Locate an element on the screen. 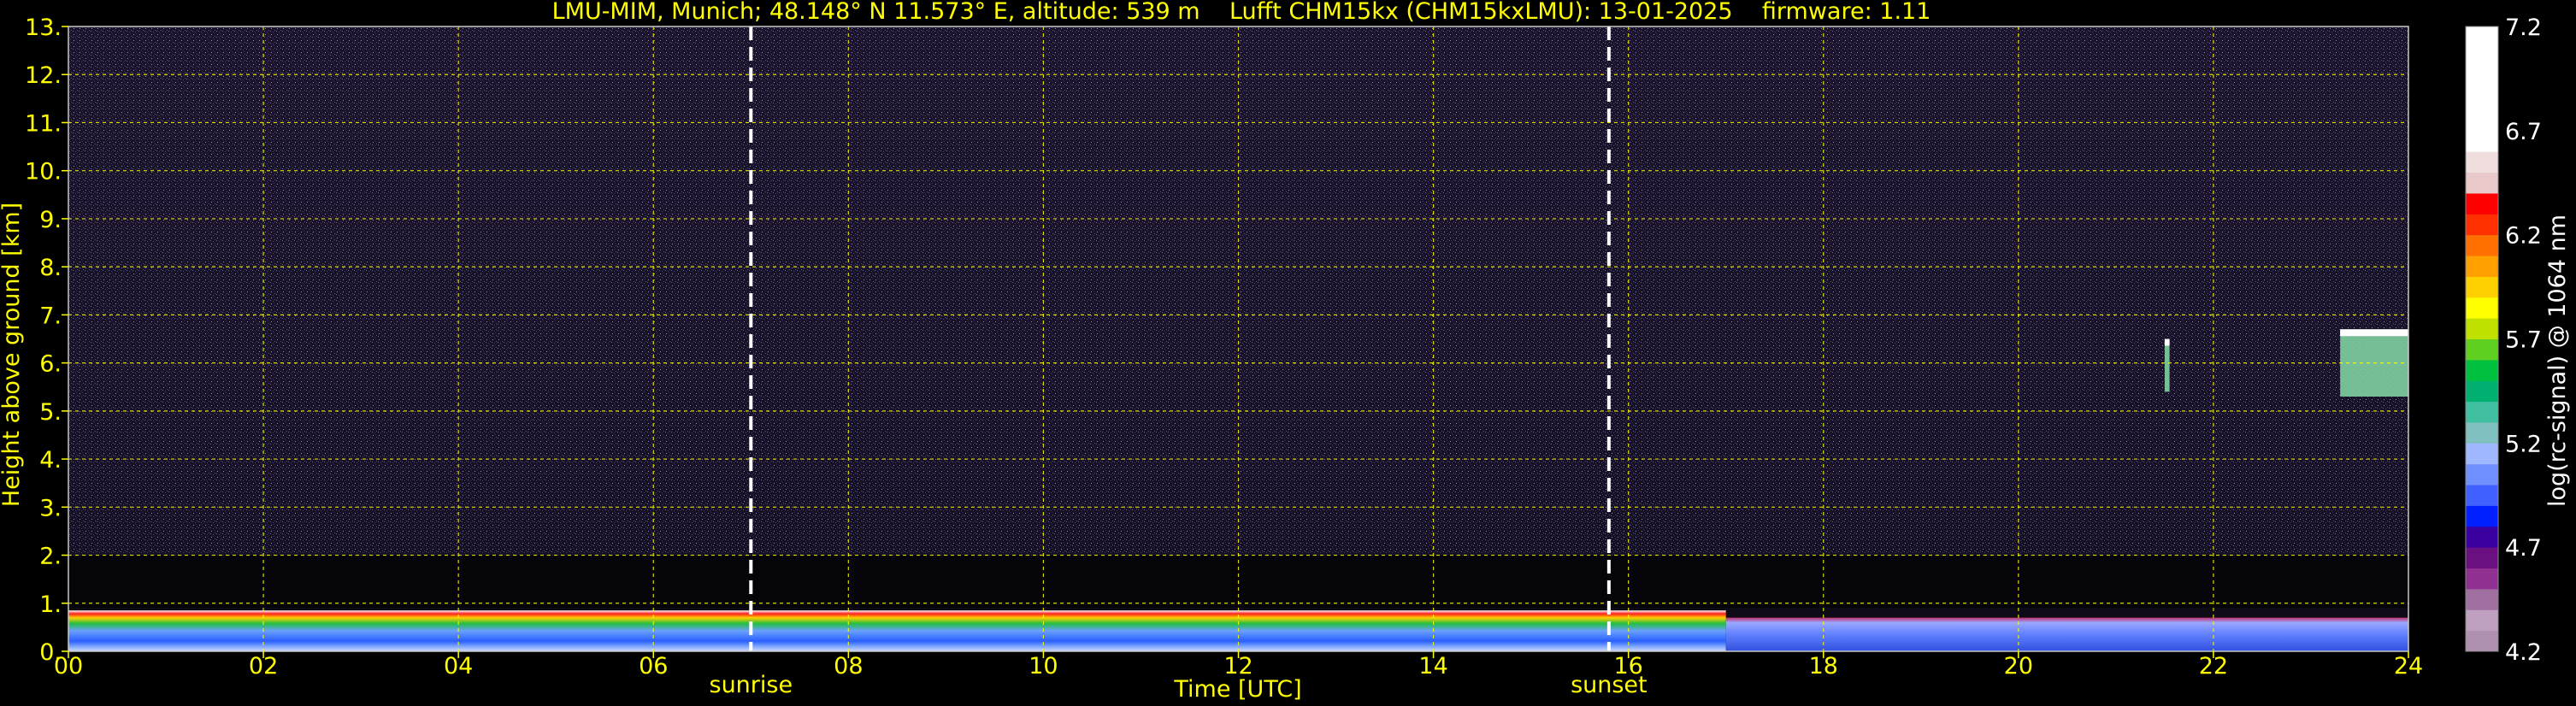  colorbar-label: log(rc-signal) @ 1064 nm is located at coordinates (2557, 361).